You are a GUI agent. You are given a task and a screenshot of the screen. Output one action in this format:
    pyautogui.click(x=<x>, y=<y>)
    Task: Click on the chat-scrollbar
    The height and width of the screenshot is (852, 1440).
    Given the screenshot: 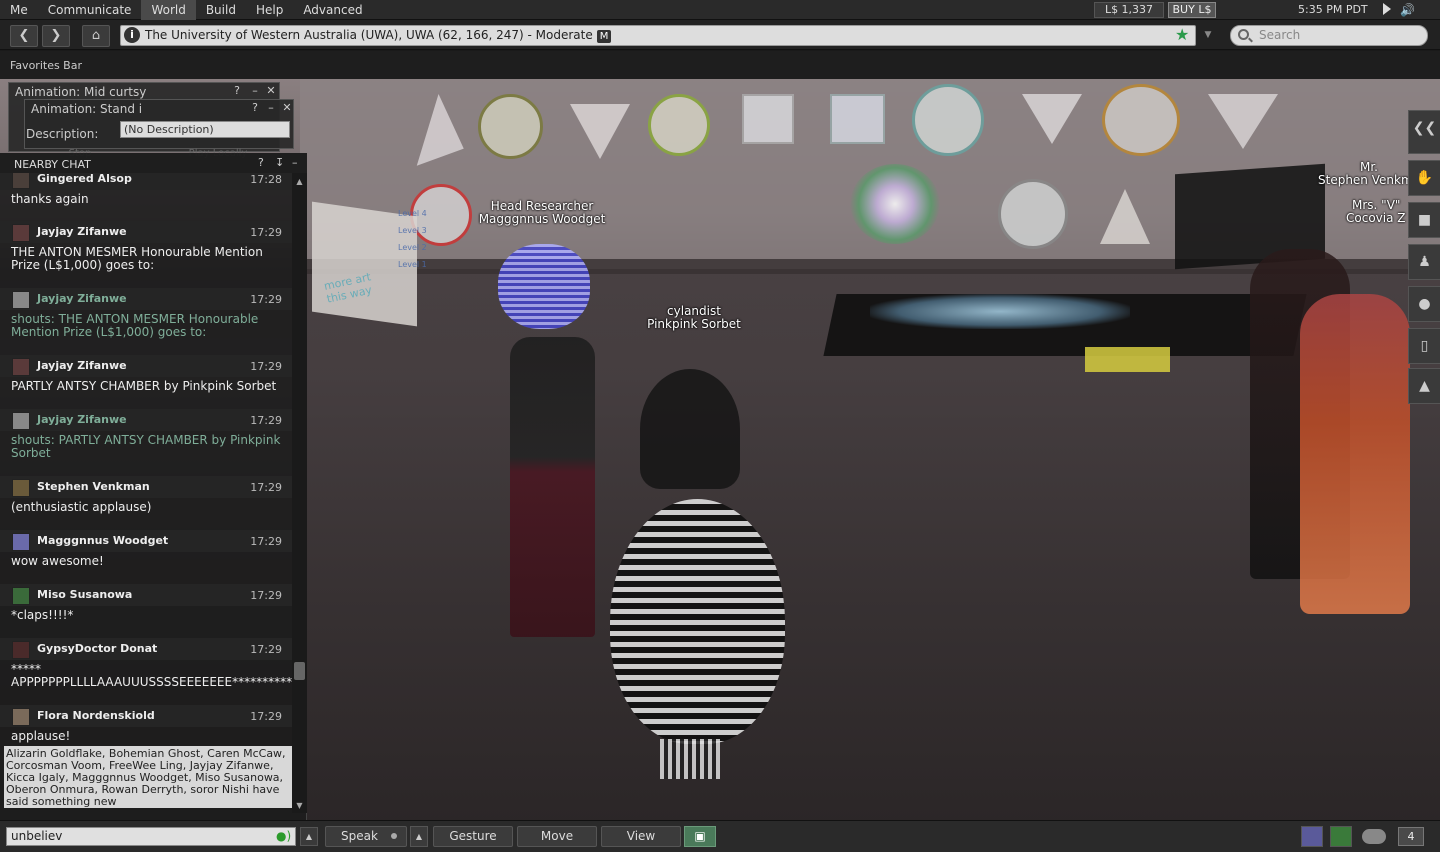 What is the action you would take?
    pyautogui.click(x=299, y=493)
    